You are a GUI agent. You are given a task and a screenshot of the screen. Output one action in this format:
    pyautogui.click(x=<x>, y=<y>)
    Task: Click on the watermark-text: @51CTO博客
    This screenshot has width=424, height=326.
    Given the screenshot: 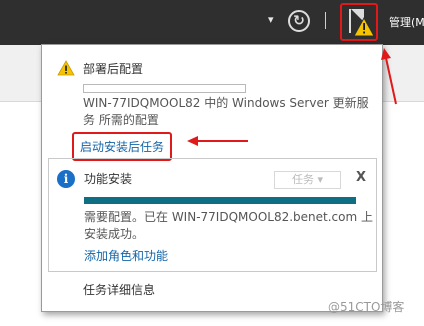 What is the action you would take?
    pyautogui.click(x=366, y=307)
    